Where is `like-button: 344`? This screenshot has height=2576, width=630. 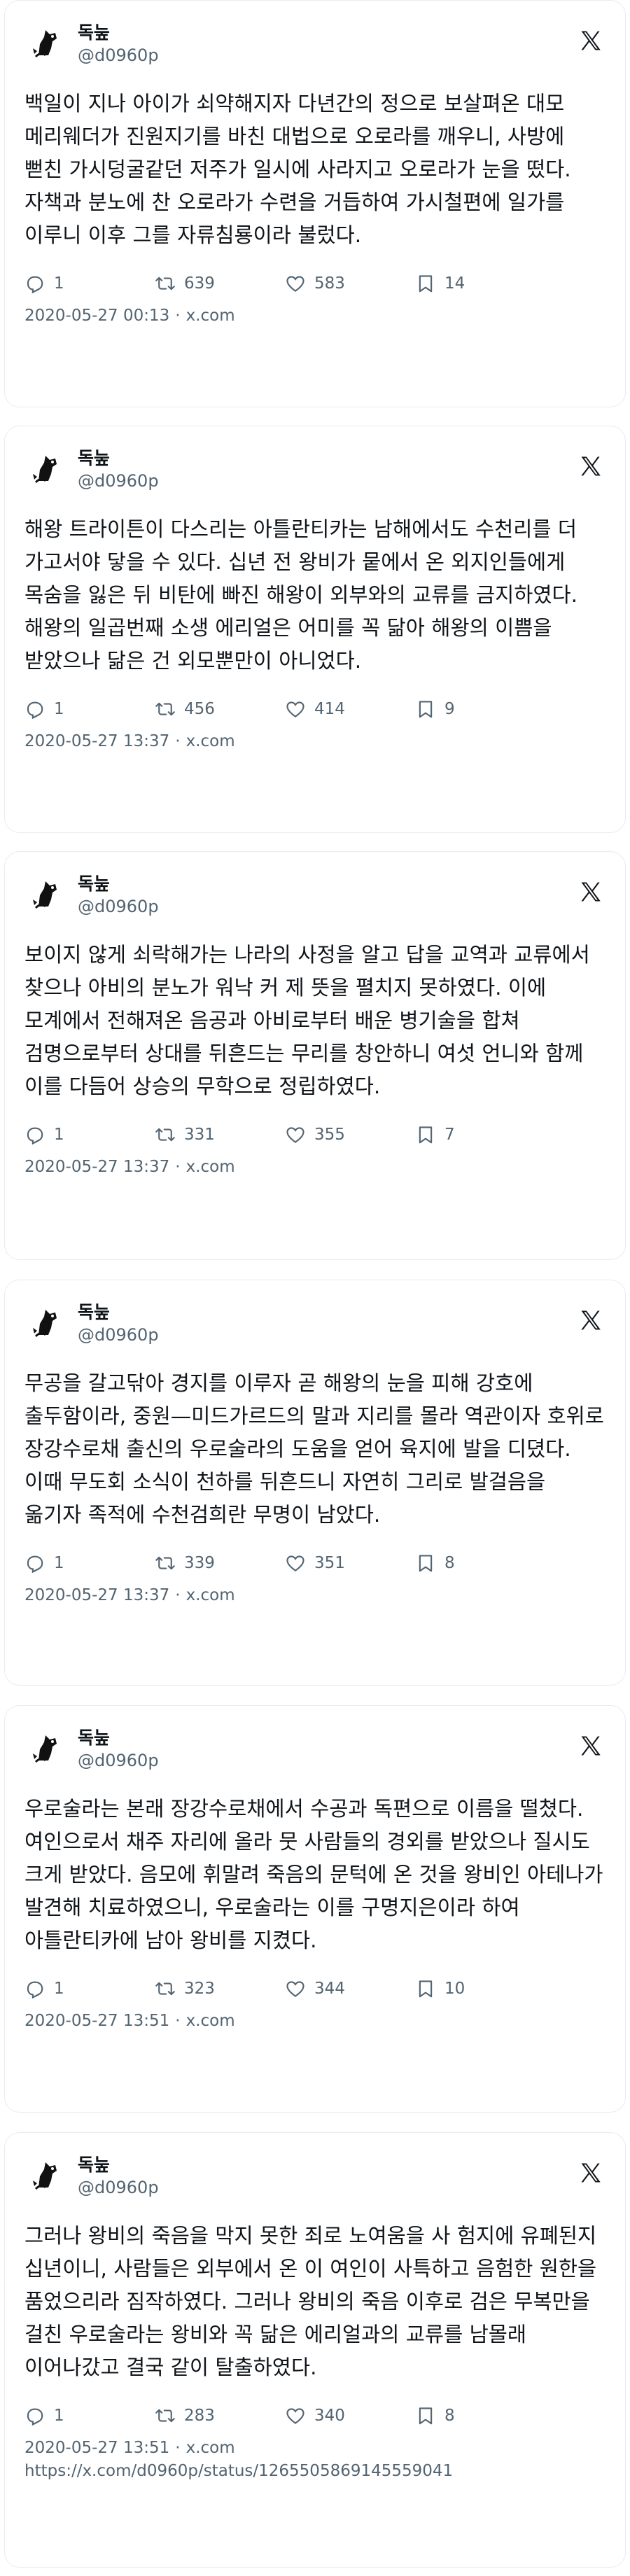 like-button: 344 is located at coordinates (350, 1988).